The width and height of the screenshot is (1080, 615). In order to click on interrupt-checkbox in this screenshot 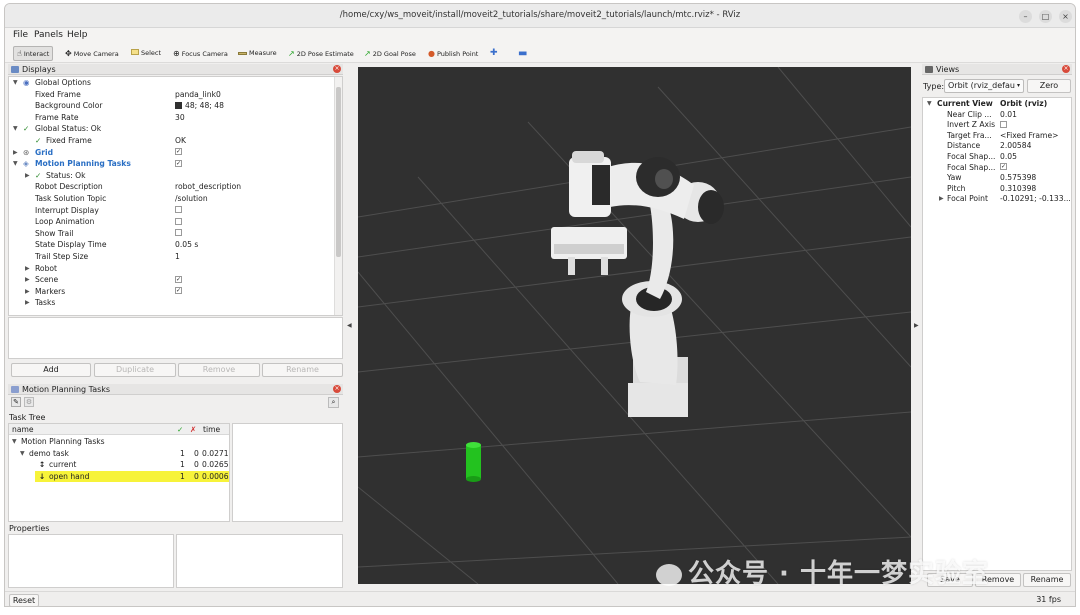, I will do `click(178, 210)`.